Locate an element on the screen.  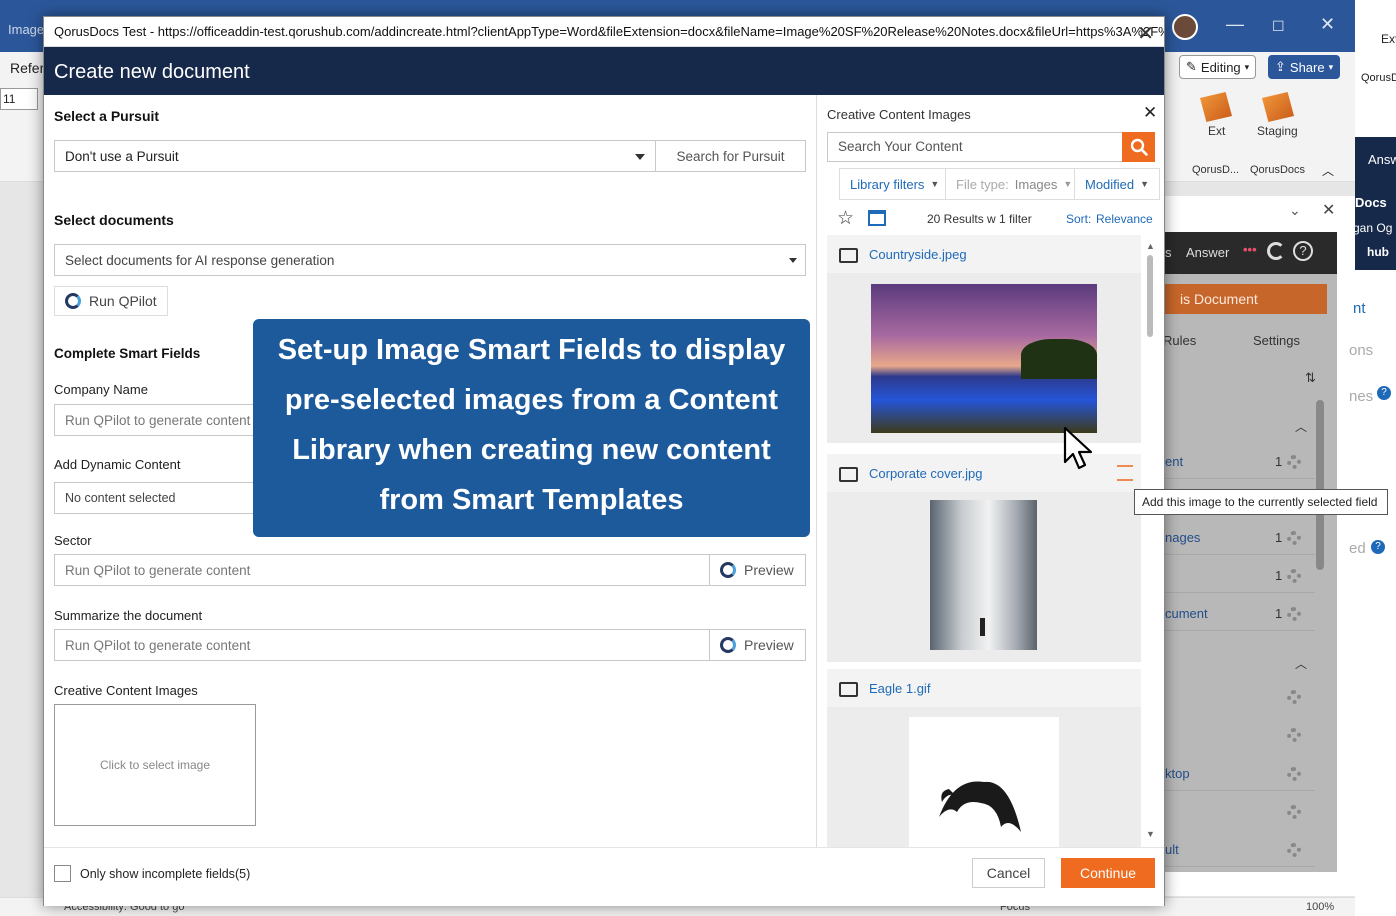
edge-label: gan Og is located at coordinates (1373, 228).